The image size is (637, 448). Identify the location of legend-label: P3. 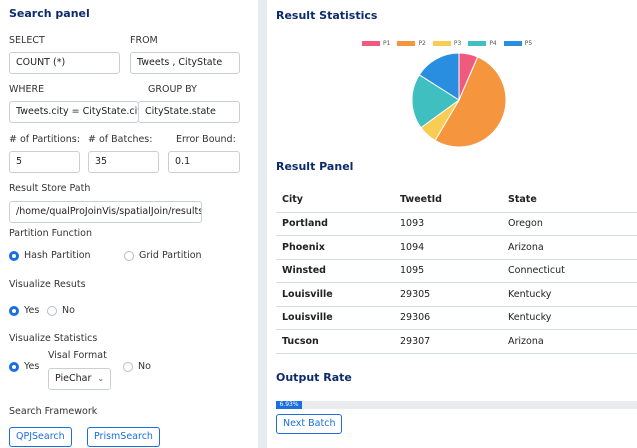
(457, 43).